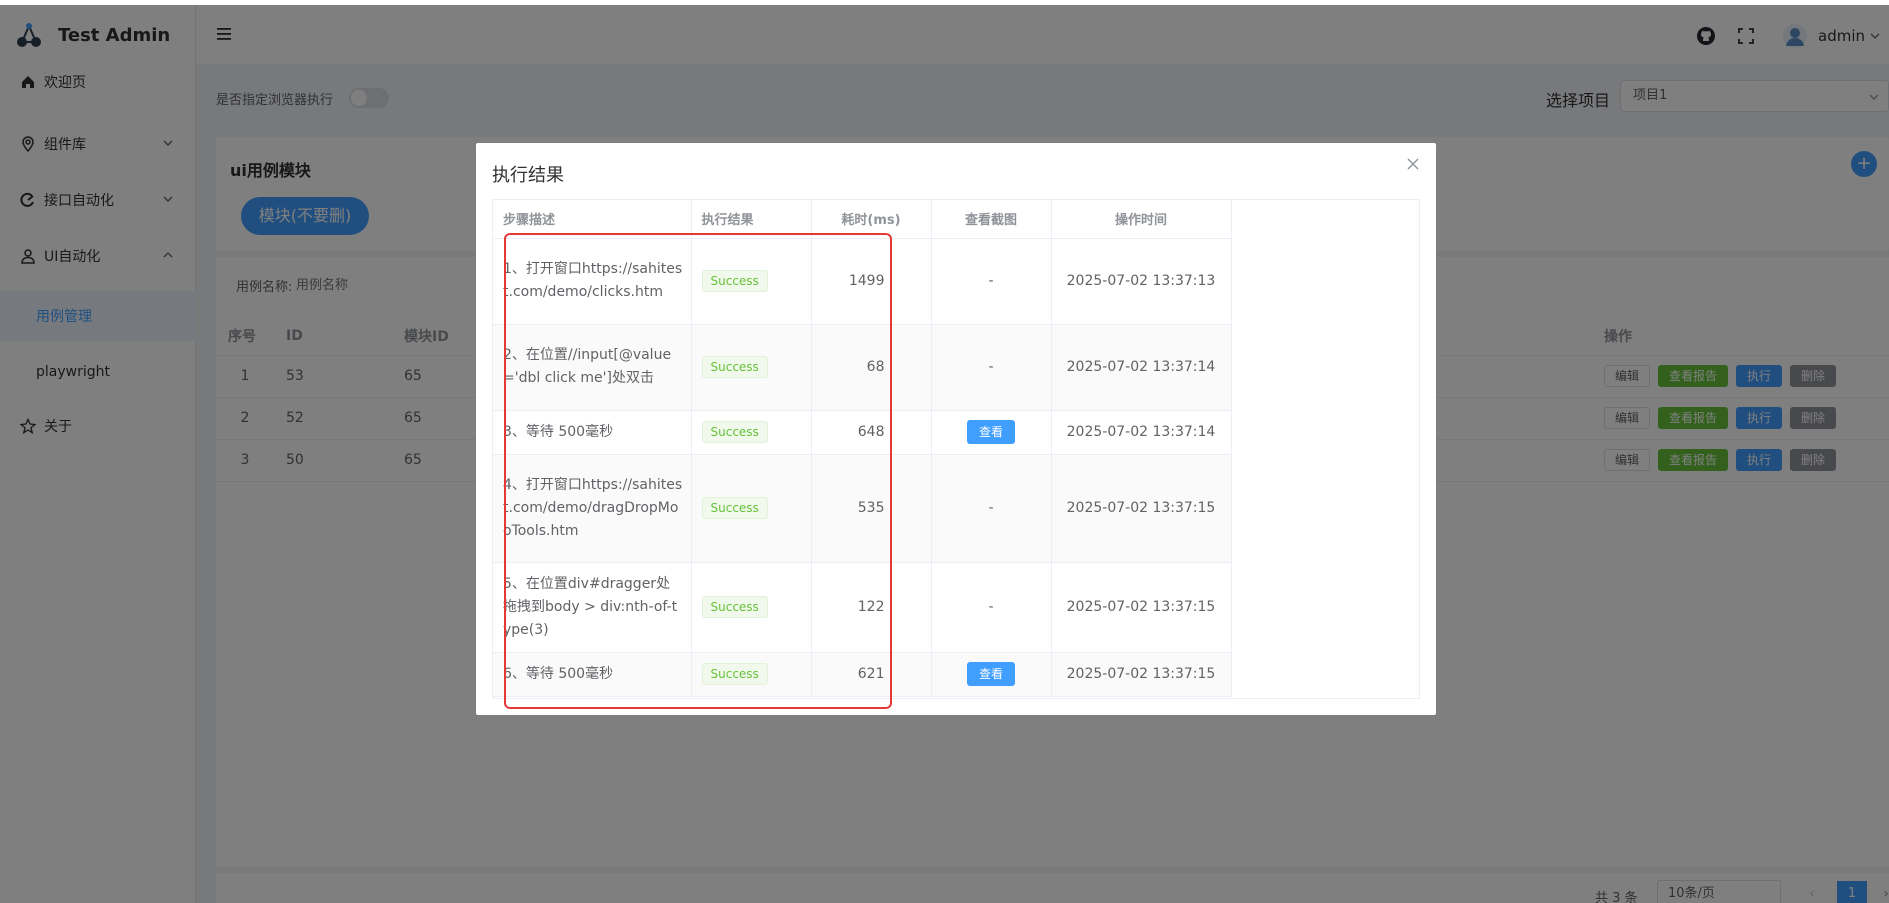  I want to click on step-time: 2025-07-02 13:37:13, so click(1141, 281).